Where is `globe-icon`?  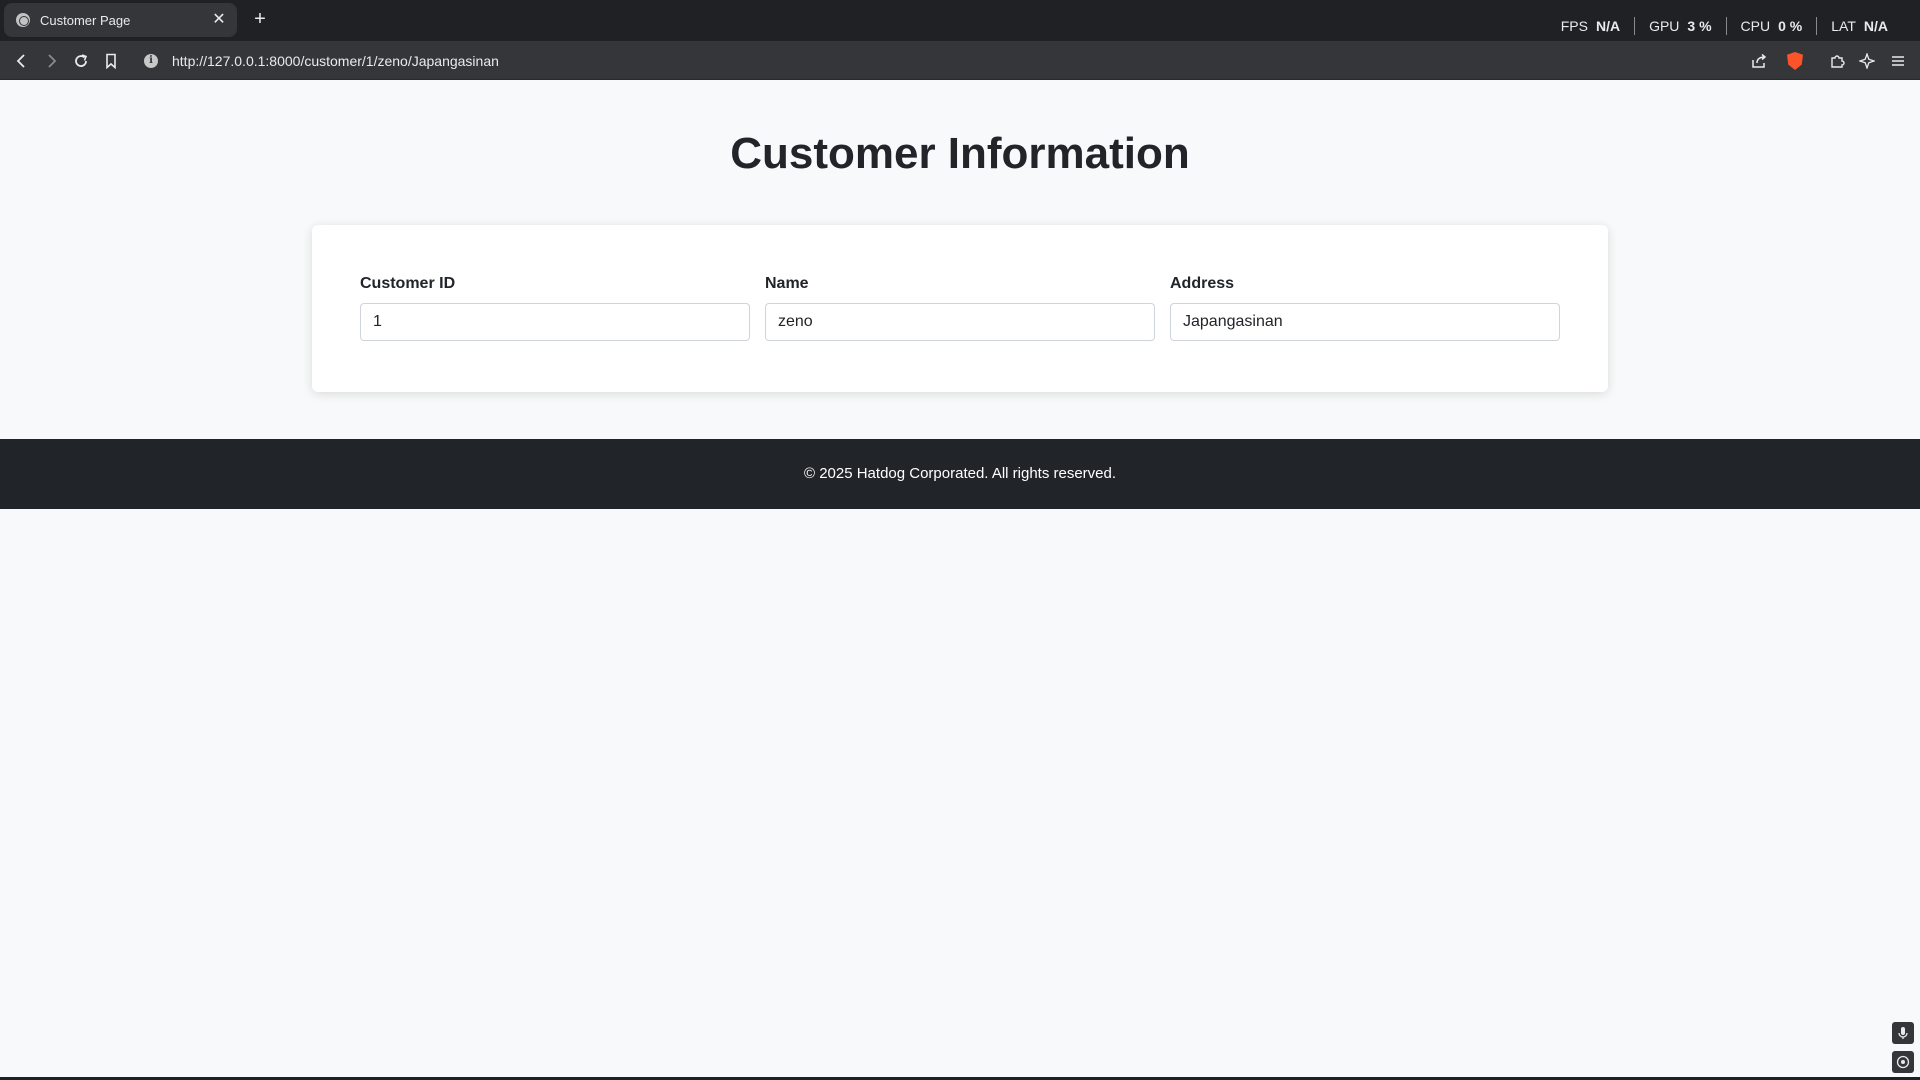 globe-icon is located at coordinates (23, 20).